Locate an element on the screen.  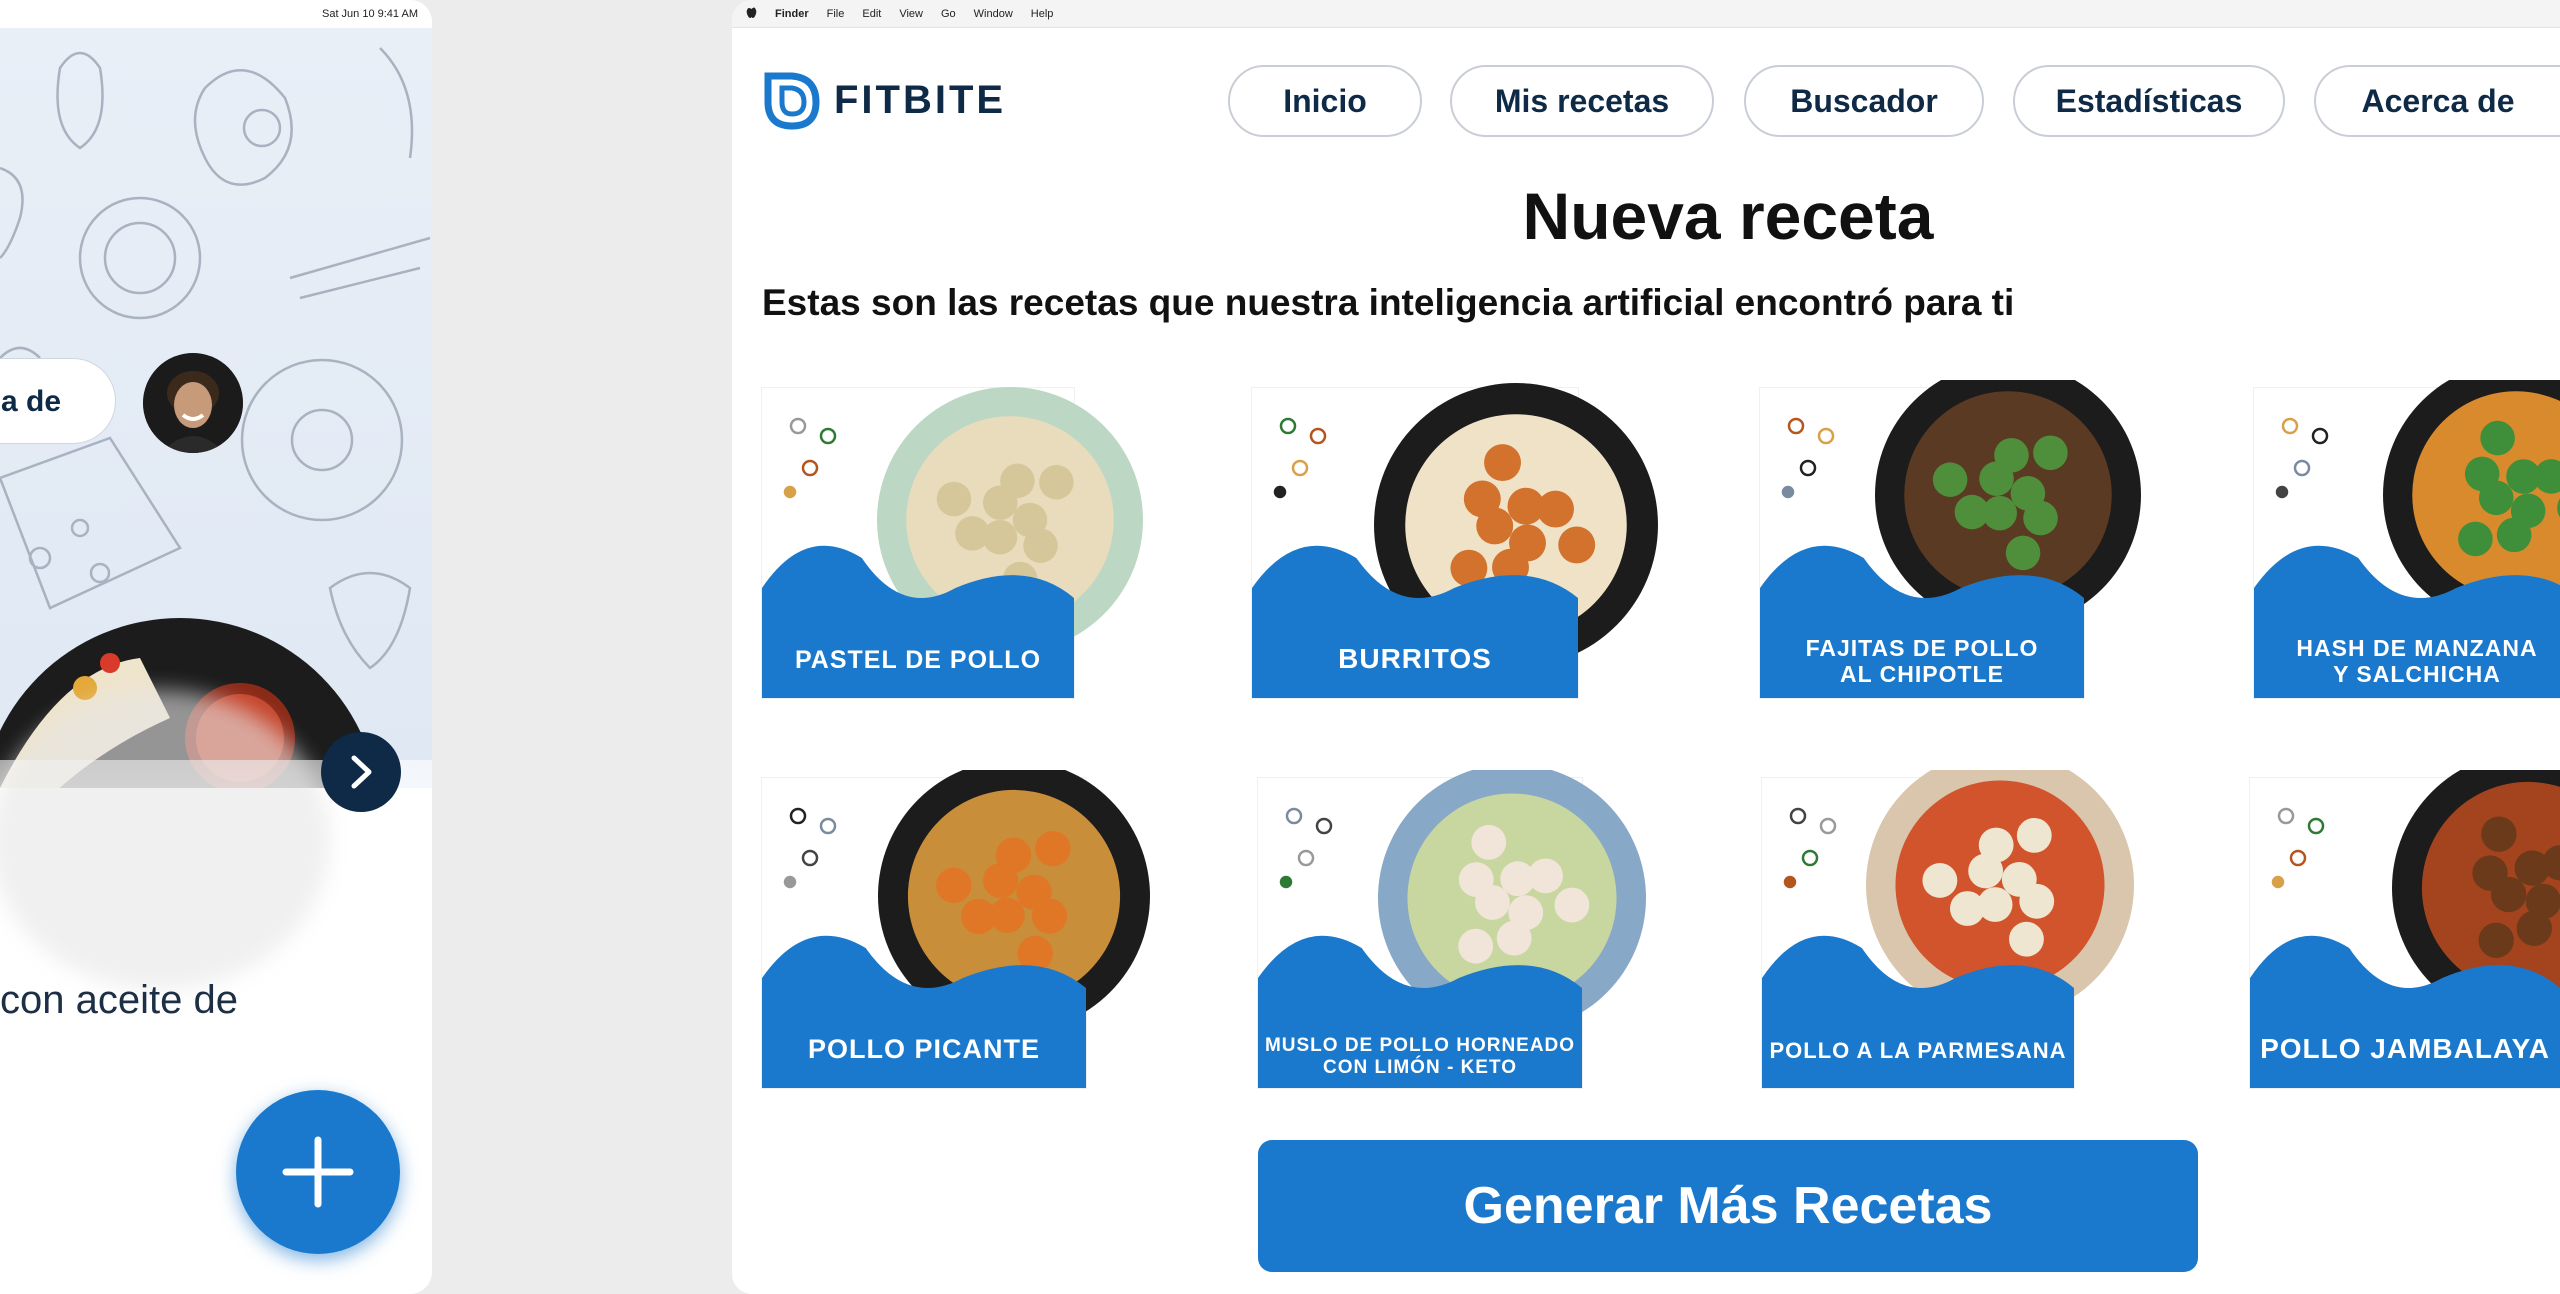
blurred-plate-image is located at coordinates (165, 840).